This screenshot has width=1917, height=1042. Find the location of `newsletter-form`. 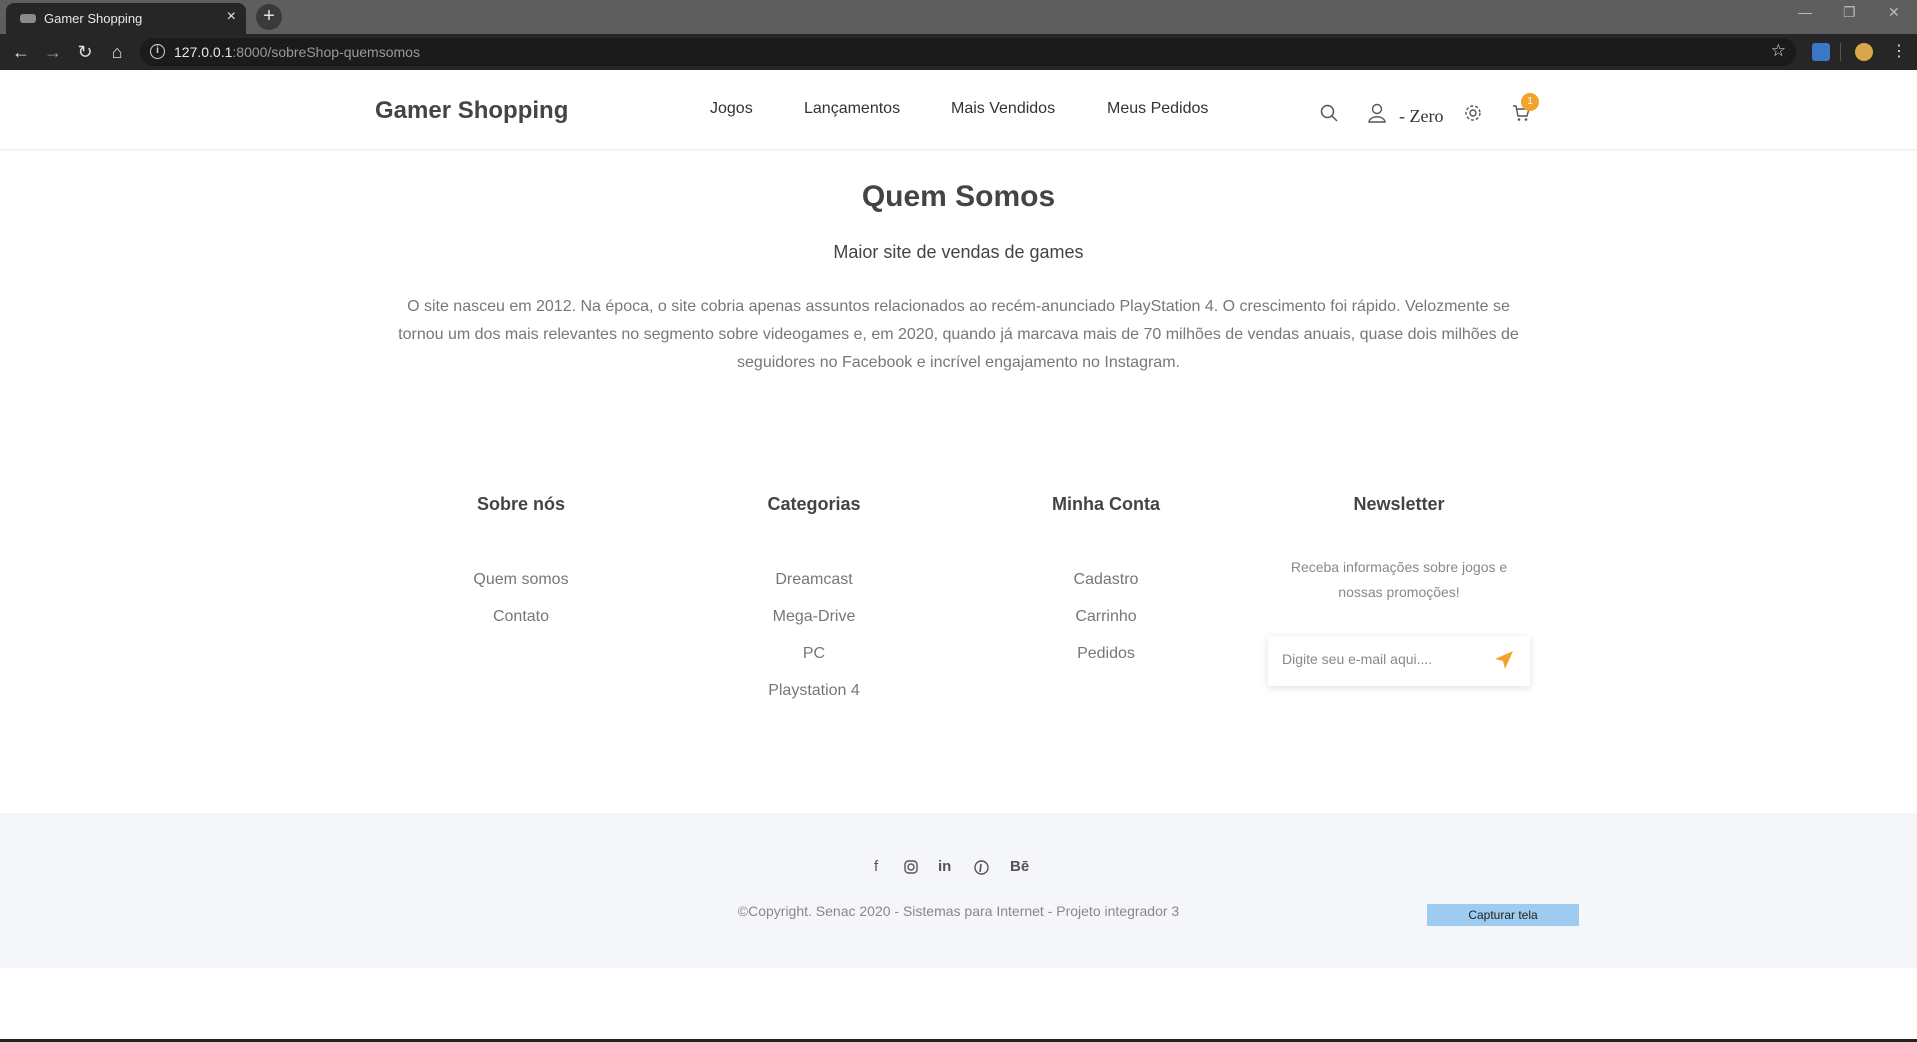

newsletter-form is located at coordinates (1399, 661).